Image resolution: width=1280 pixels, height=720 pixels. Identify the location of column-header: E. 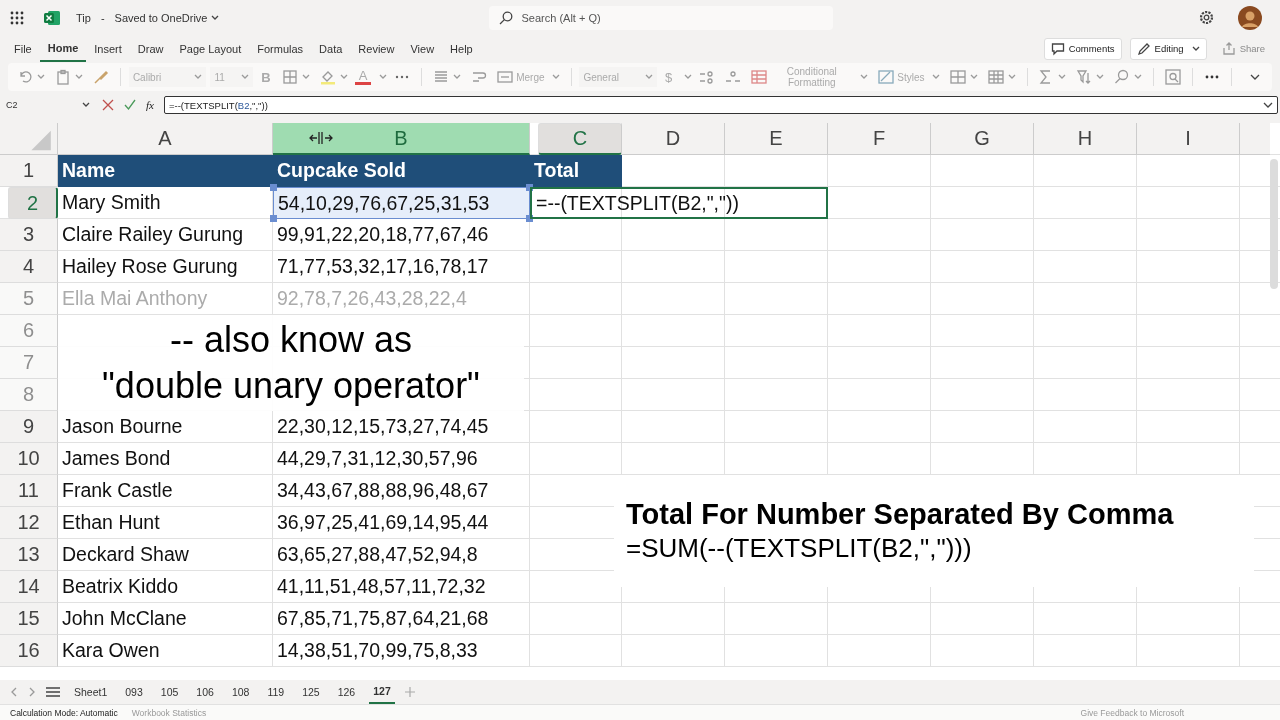
(776, 139).